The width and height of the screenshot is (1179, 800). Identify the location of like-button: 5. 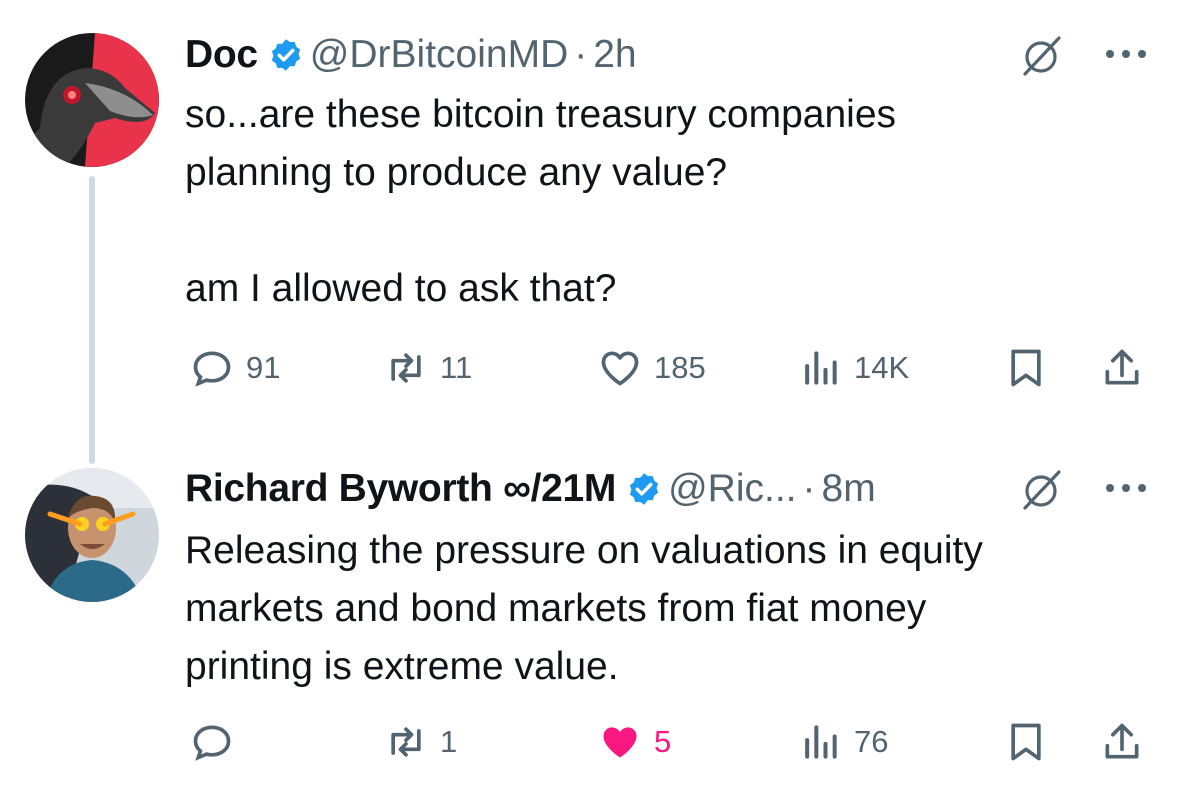
(634, 742).